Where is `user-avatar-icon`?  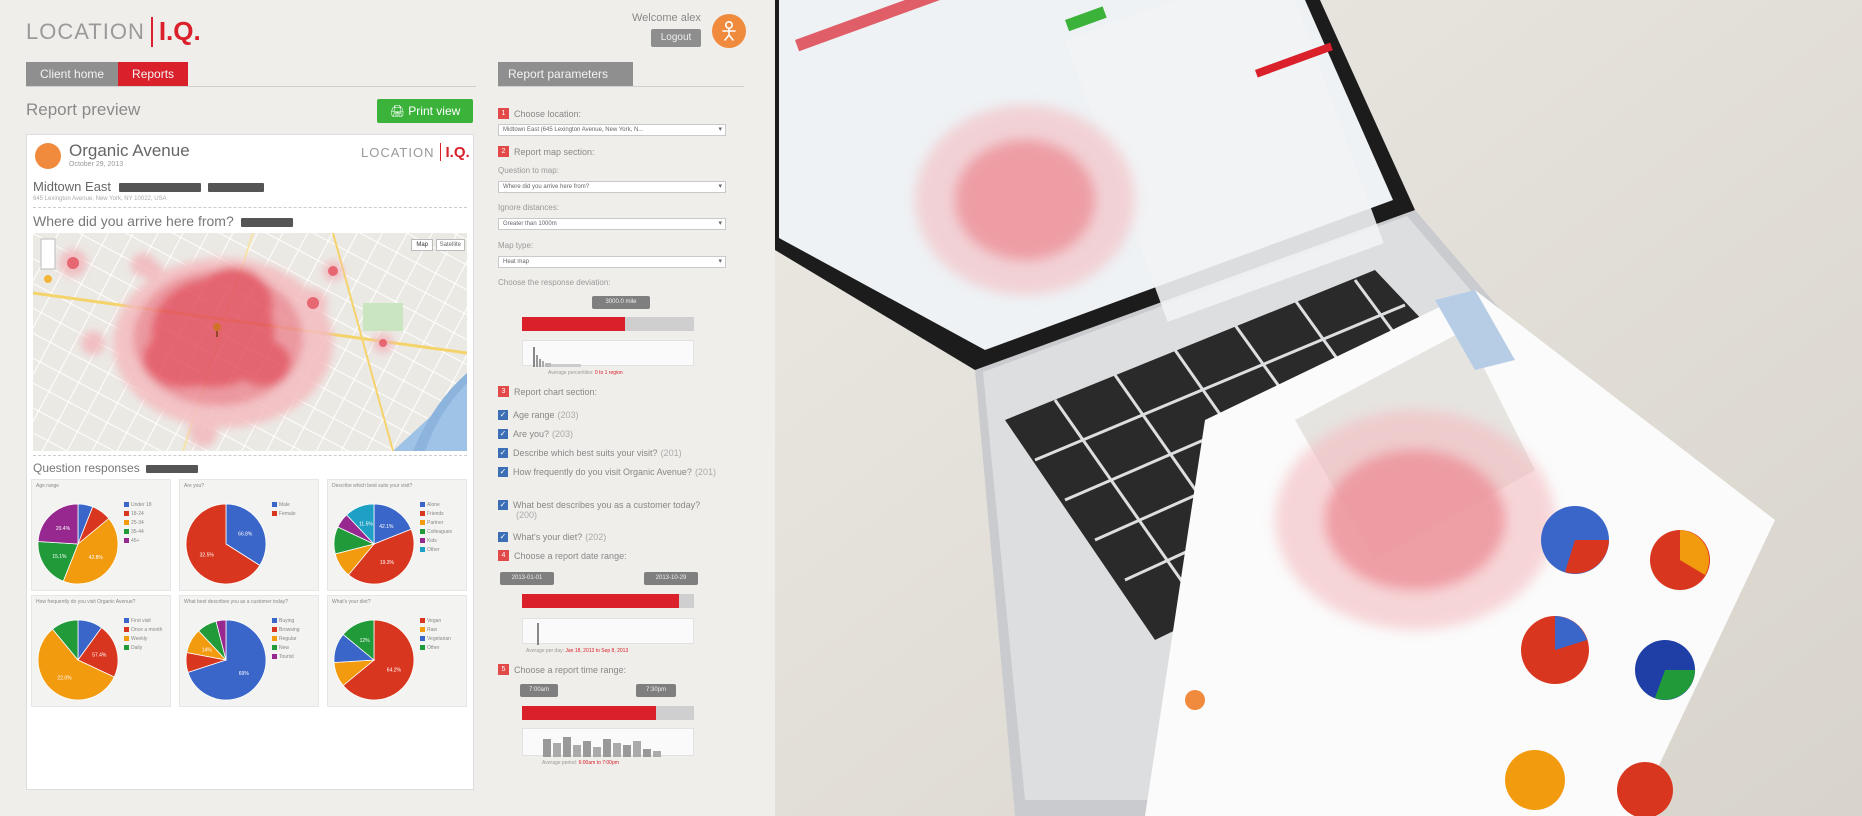
user-avatar-icon is located at coordinates (729, 31).